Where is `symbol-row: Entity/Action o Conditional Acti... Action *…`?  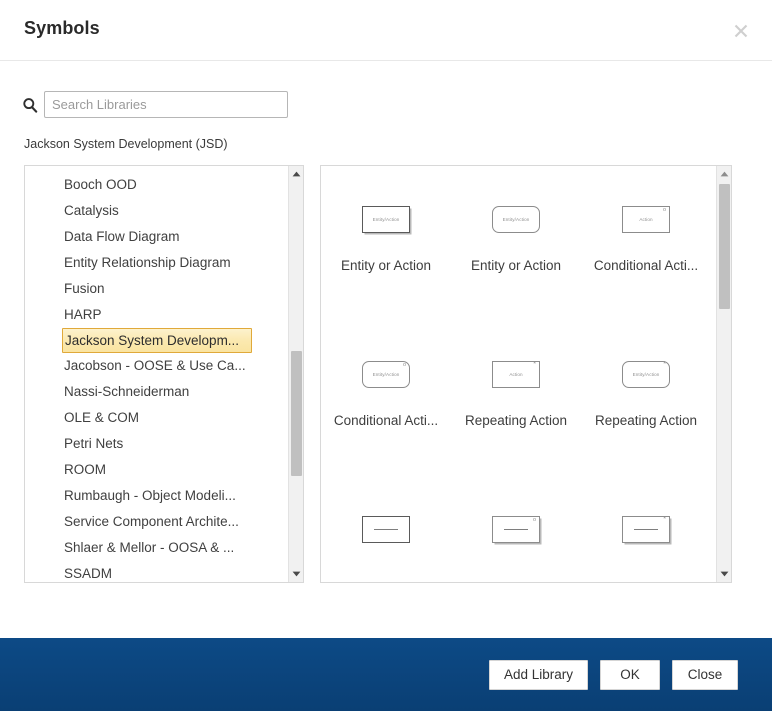 symbol-row: Entity/Action o Conditional Acti... Action *… is located at coordinates (519, 412).